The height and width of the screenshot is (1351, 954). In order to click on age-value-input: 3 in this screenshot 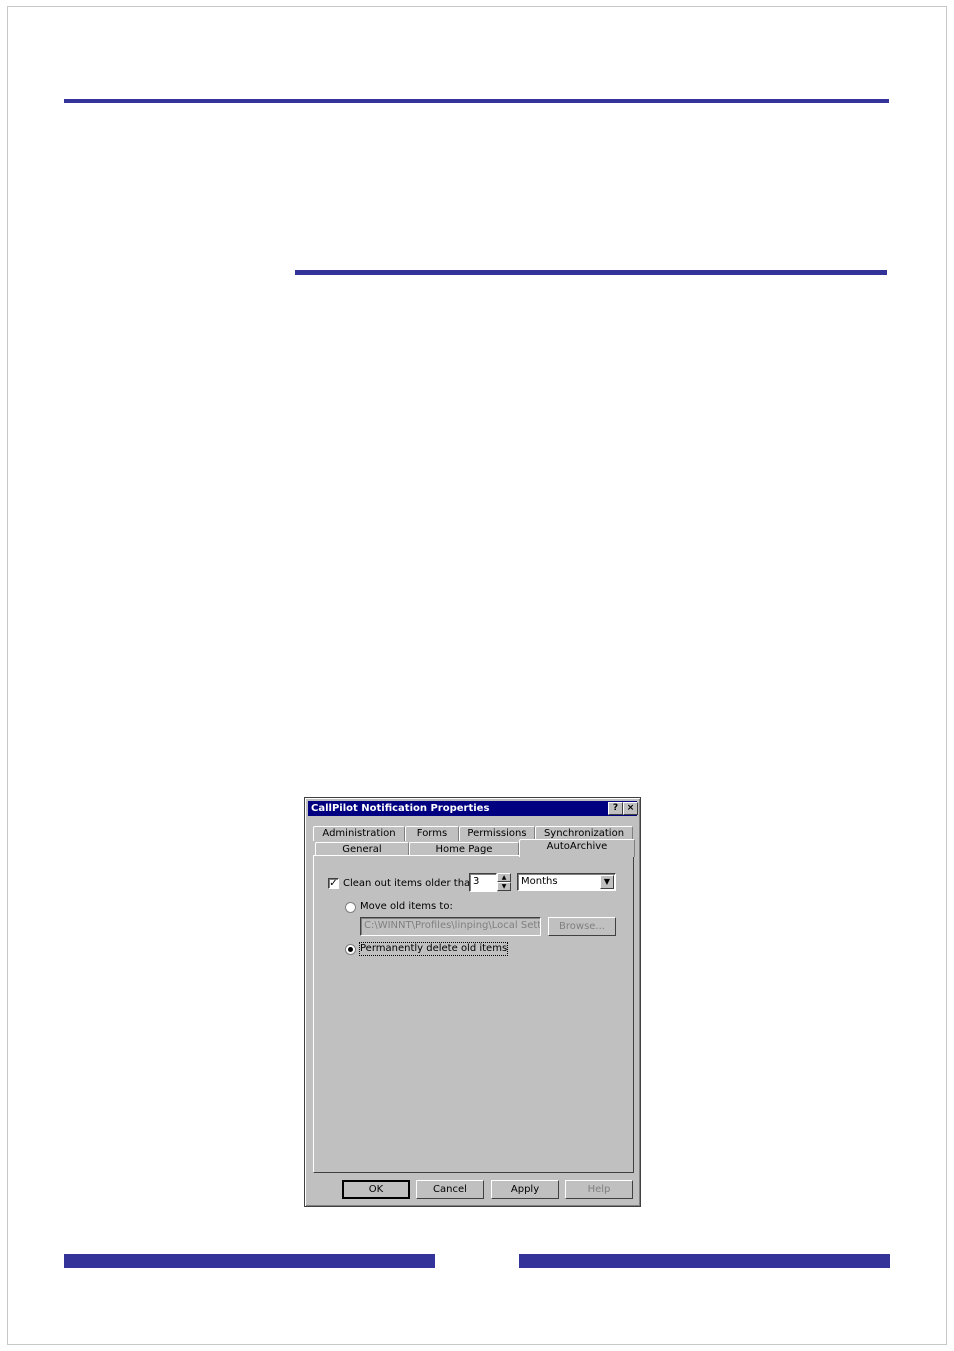, I will do `click(483, 882)`.